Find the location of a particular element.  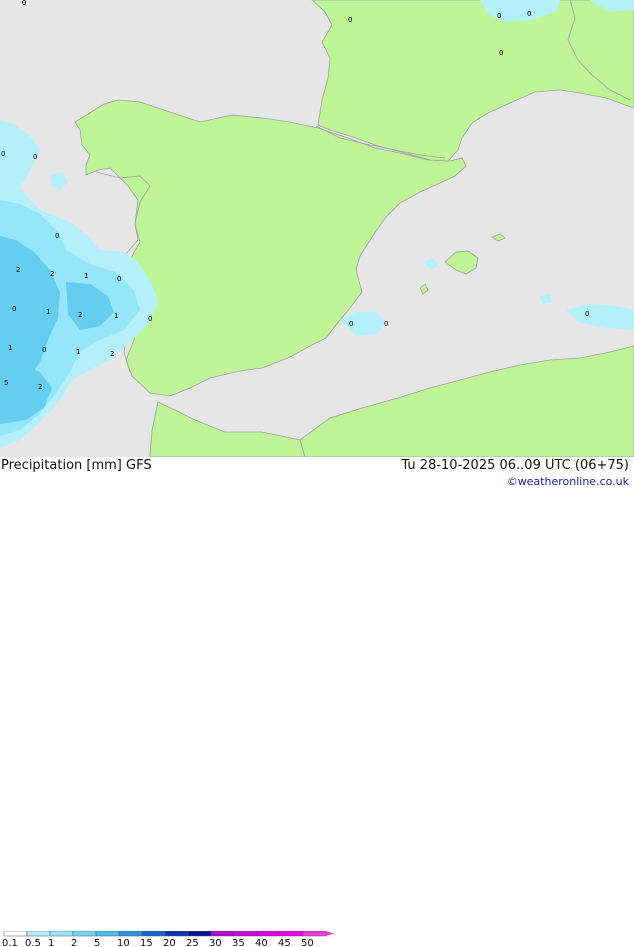

legend-label: 15 is located at coordinates (146, 942).